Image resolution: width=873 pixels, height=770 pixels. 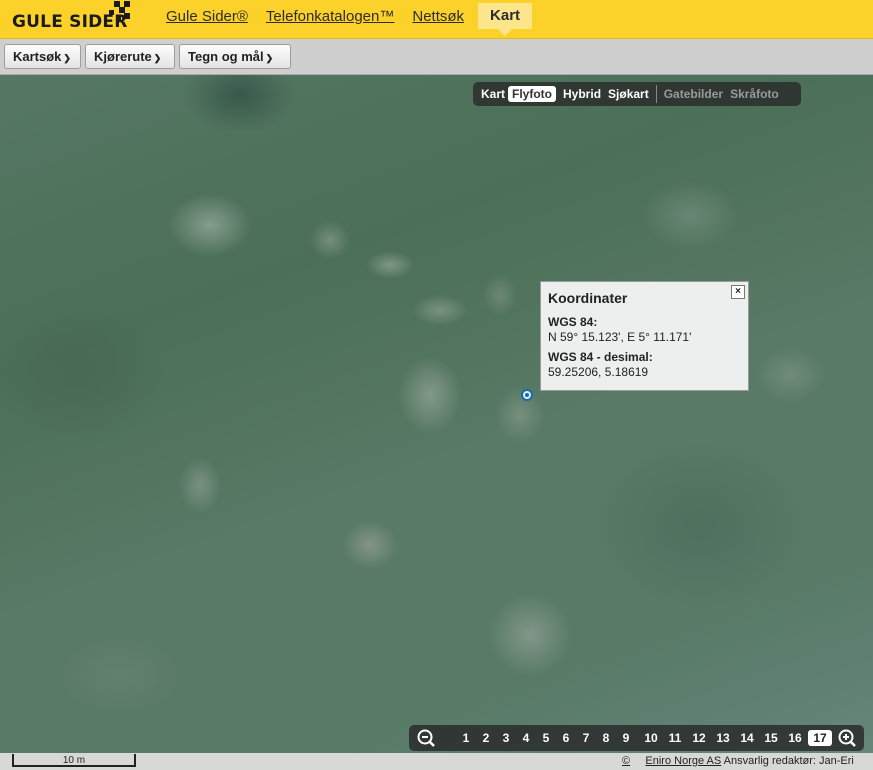 I want to click on kartsok-button: Kartsøk ❯, so click(x=42, y=56).